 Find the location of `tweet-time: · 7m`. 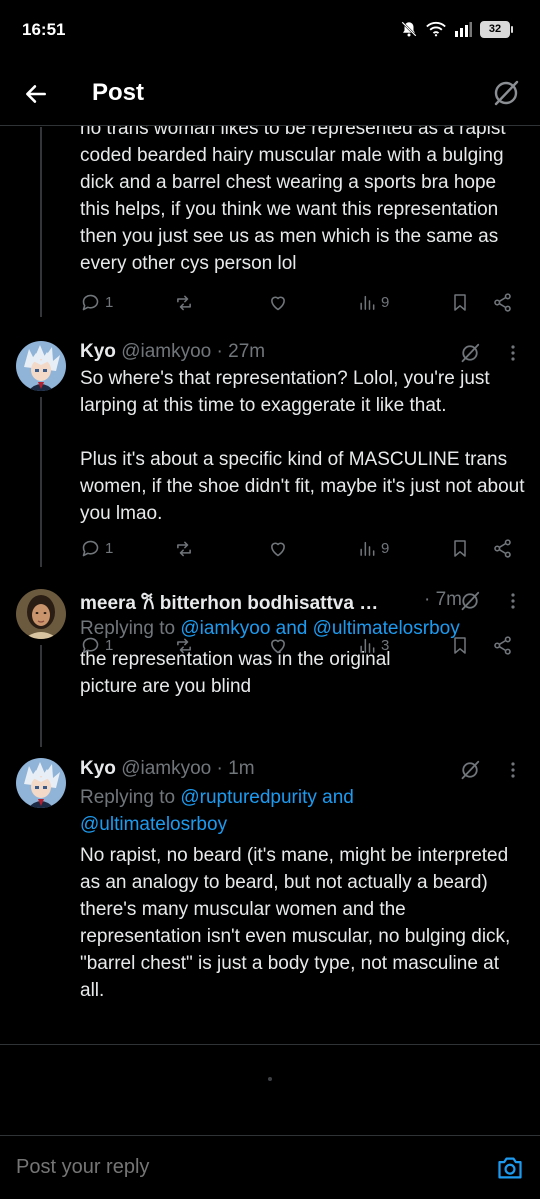

tweet-time: · 7m is located at coordinates (443, 599).